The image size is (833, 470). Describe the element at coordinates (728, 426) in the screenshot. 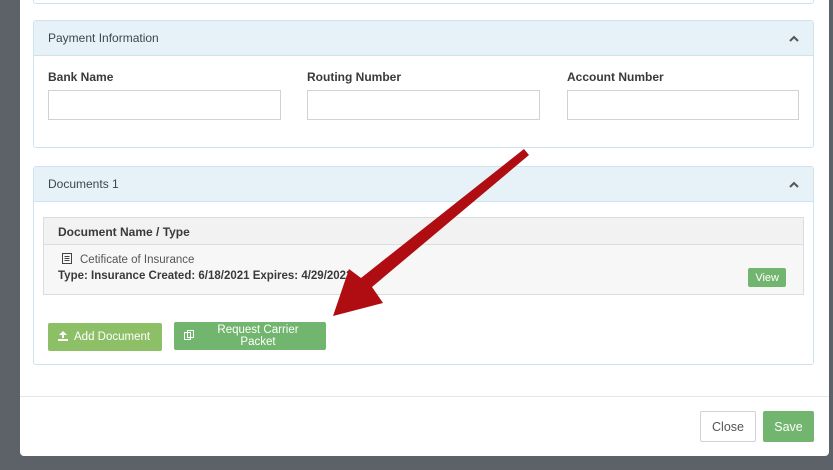

I see `close-button: Close` at that location.